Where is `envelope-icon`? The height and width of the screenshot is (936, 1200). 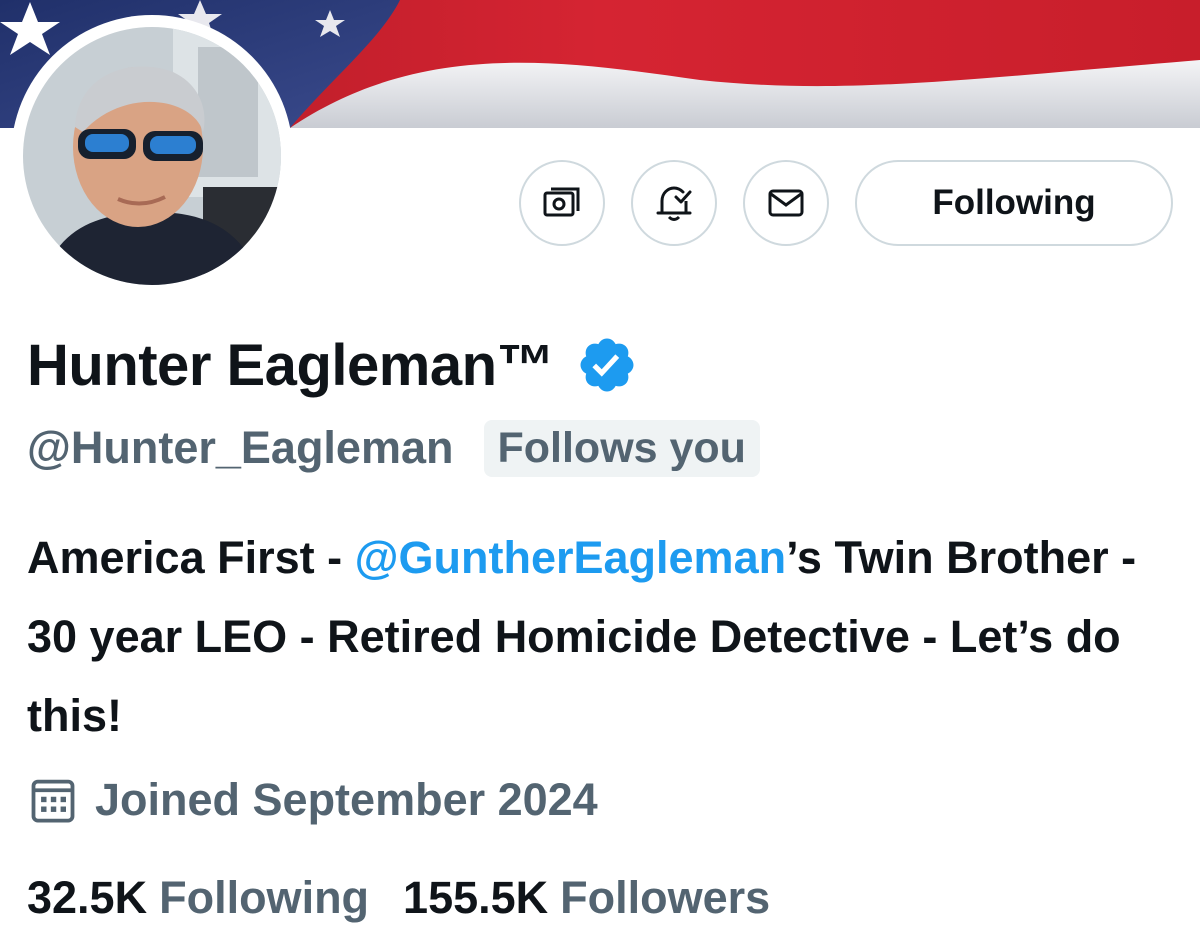 envelope-icon is located at coordinates (786, 203).